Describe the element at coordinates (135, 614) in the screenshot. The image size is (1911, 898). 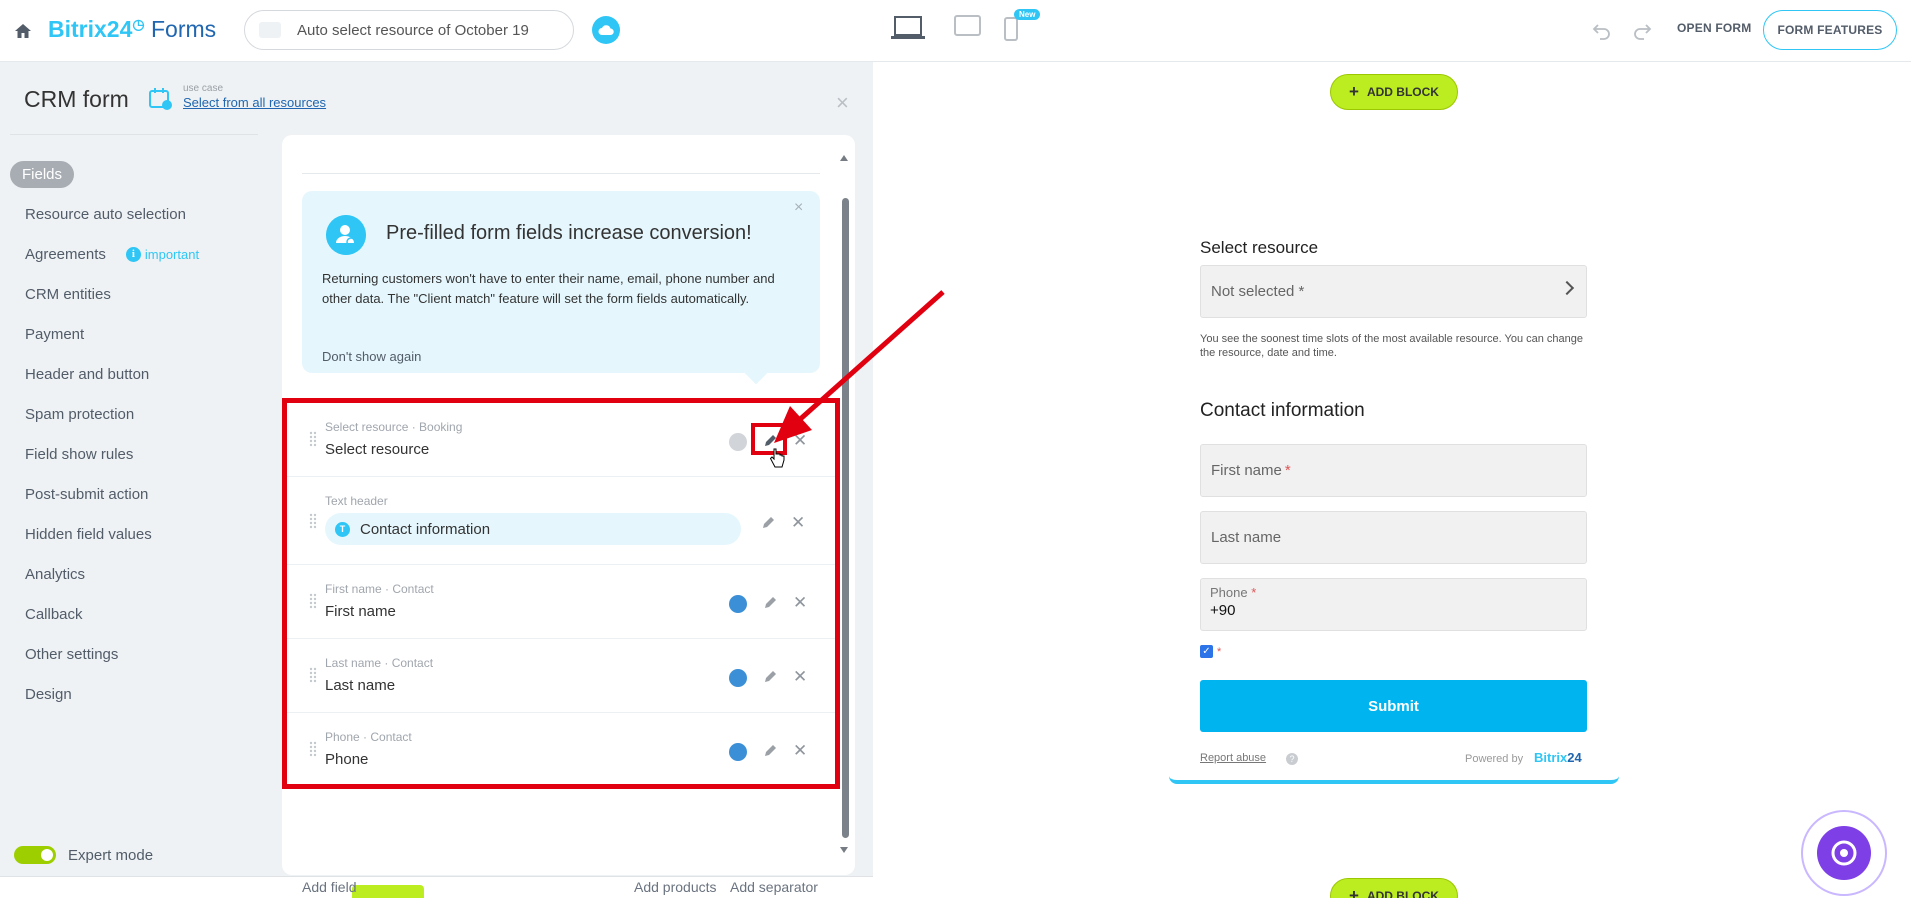
I see `nav-item-callback: Callback` at that location.